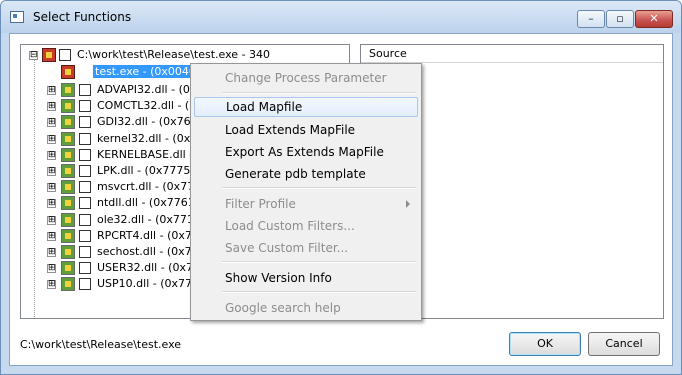 The image size is (682, 375). Describe the element at coordinates (68, 72) in the screenshot. I see `executable-icon` at that location.